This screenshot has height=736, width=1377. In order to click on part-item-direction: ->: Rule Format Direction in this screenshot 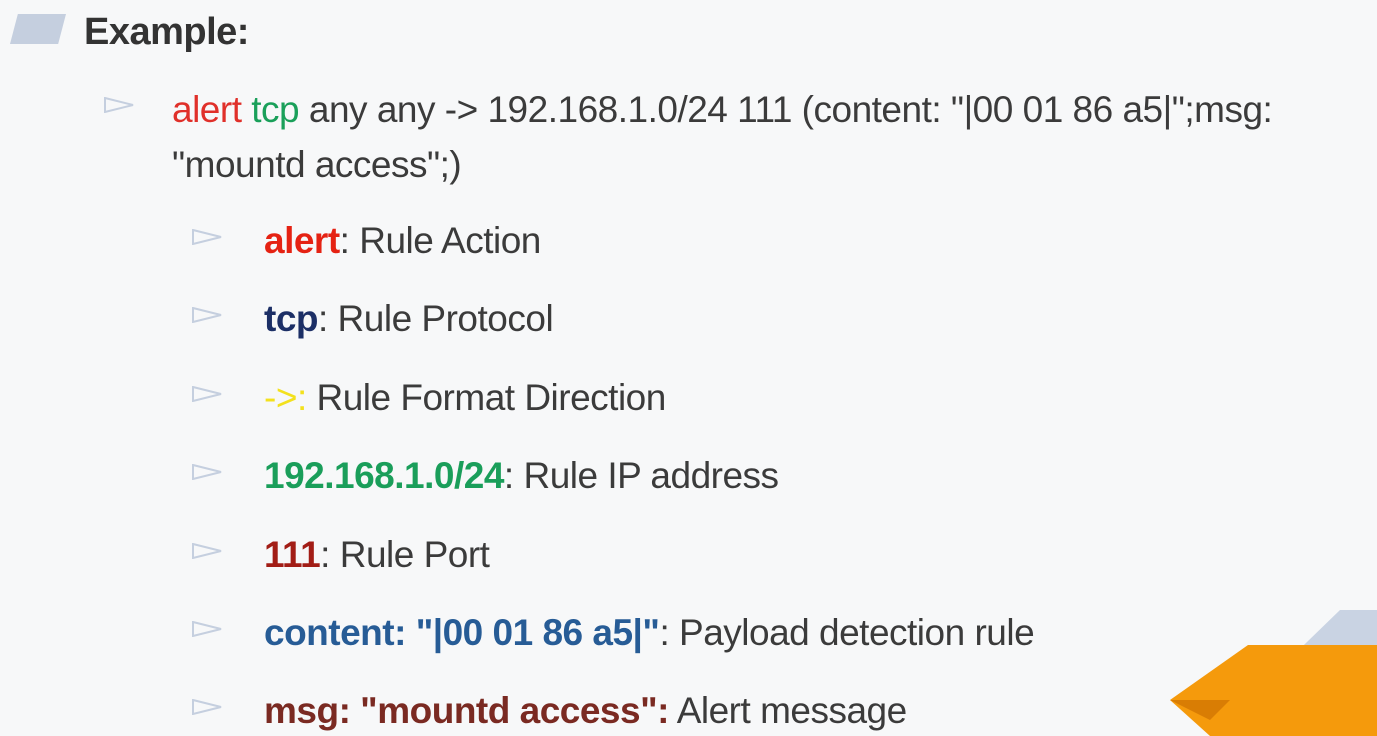, I will do `click(465, 398)`.